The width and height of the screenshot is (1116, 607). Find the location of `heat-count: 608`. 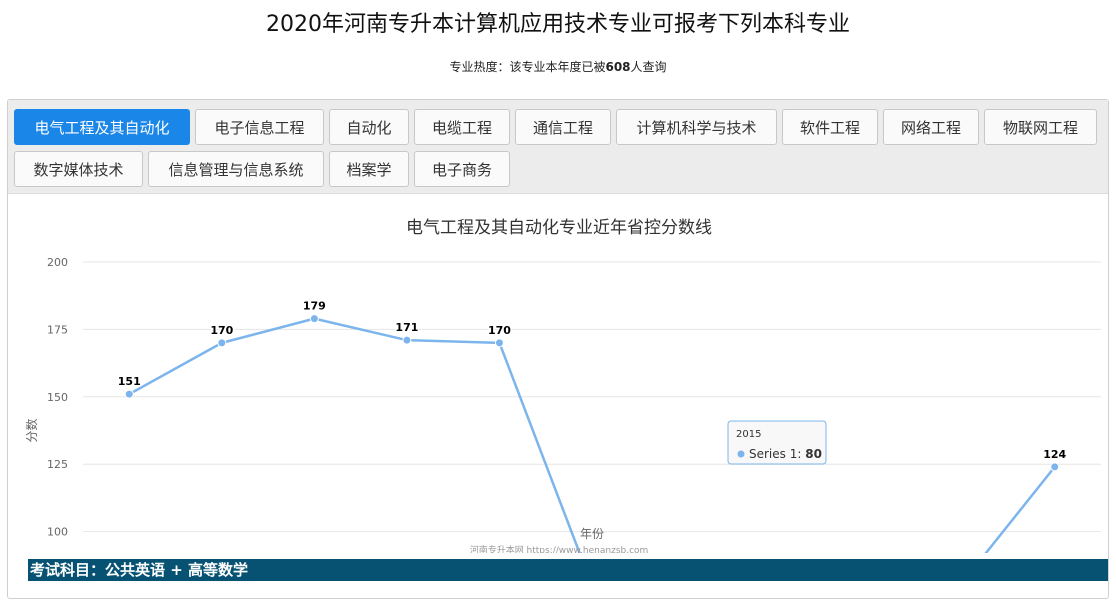

heat-count: 608 is located at coordinates (618, 67).